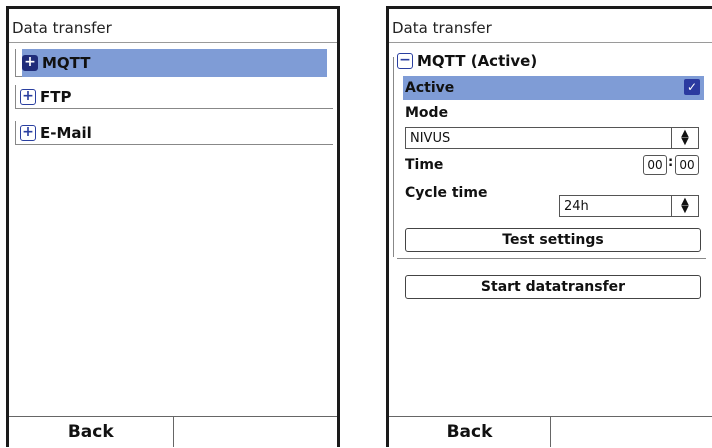 This screenshot has height=448, width=712. What do you see at coordinates (446, 193) in the screenshot?
I see `cycle-label: Cycle time` at bounding box center [446, 193].